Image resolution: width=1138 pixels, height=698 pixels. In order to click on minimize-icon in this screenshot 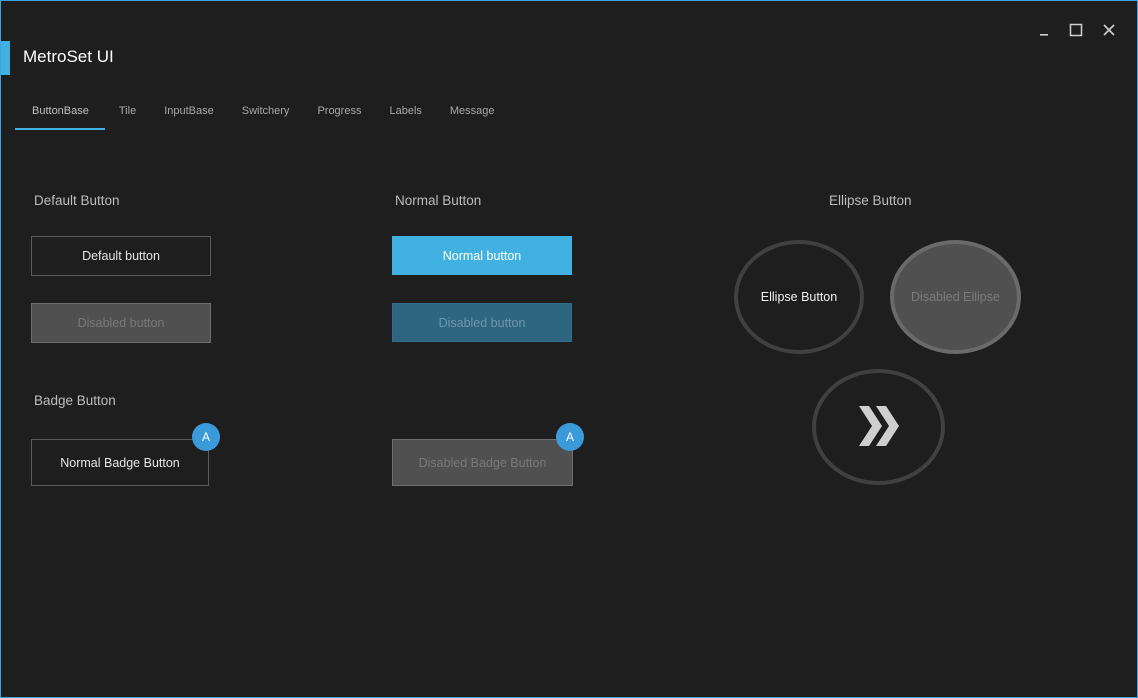, I will do `click(1044, 30)`.